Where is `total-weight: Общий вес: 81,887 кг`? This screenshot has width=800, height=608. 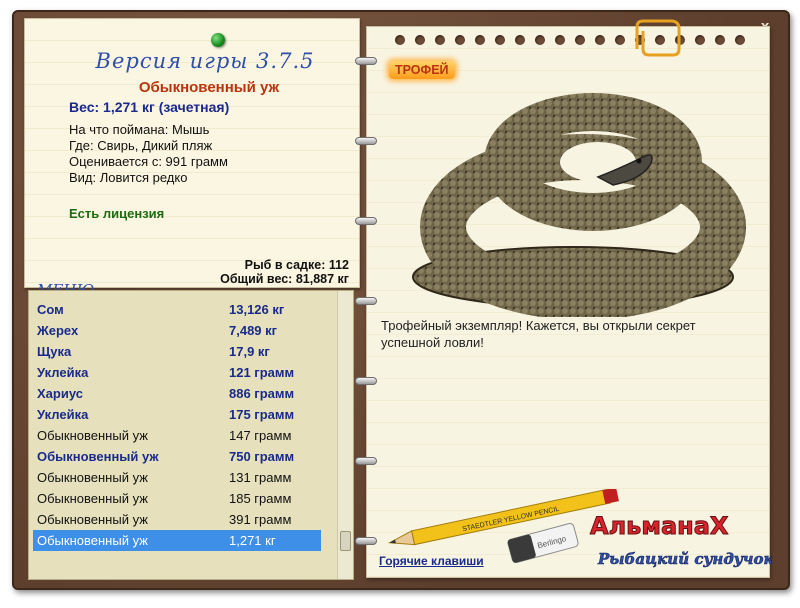
total-weight: Общий вес: 81,887 кг is located at coordinates (284, 279).